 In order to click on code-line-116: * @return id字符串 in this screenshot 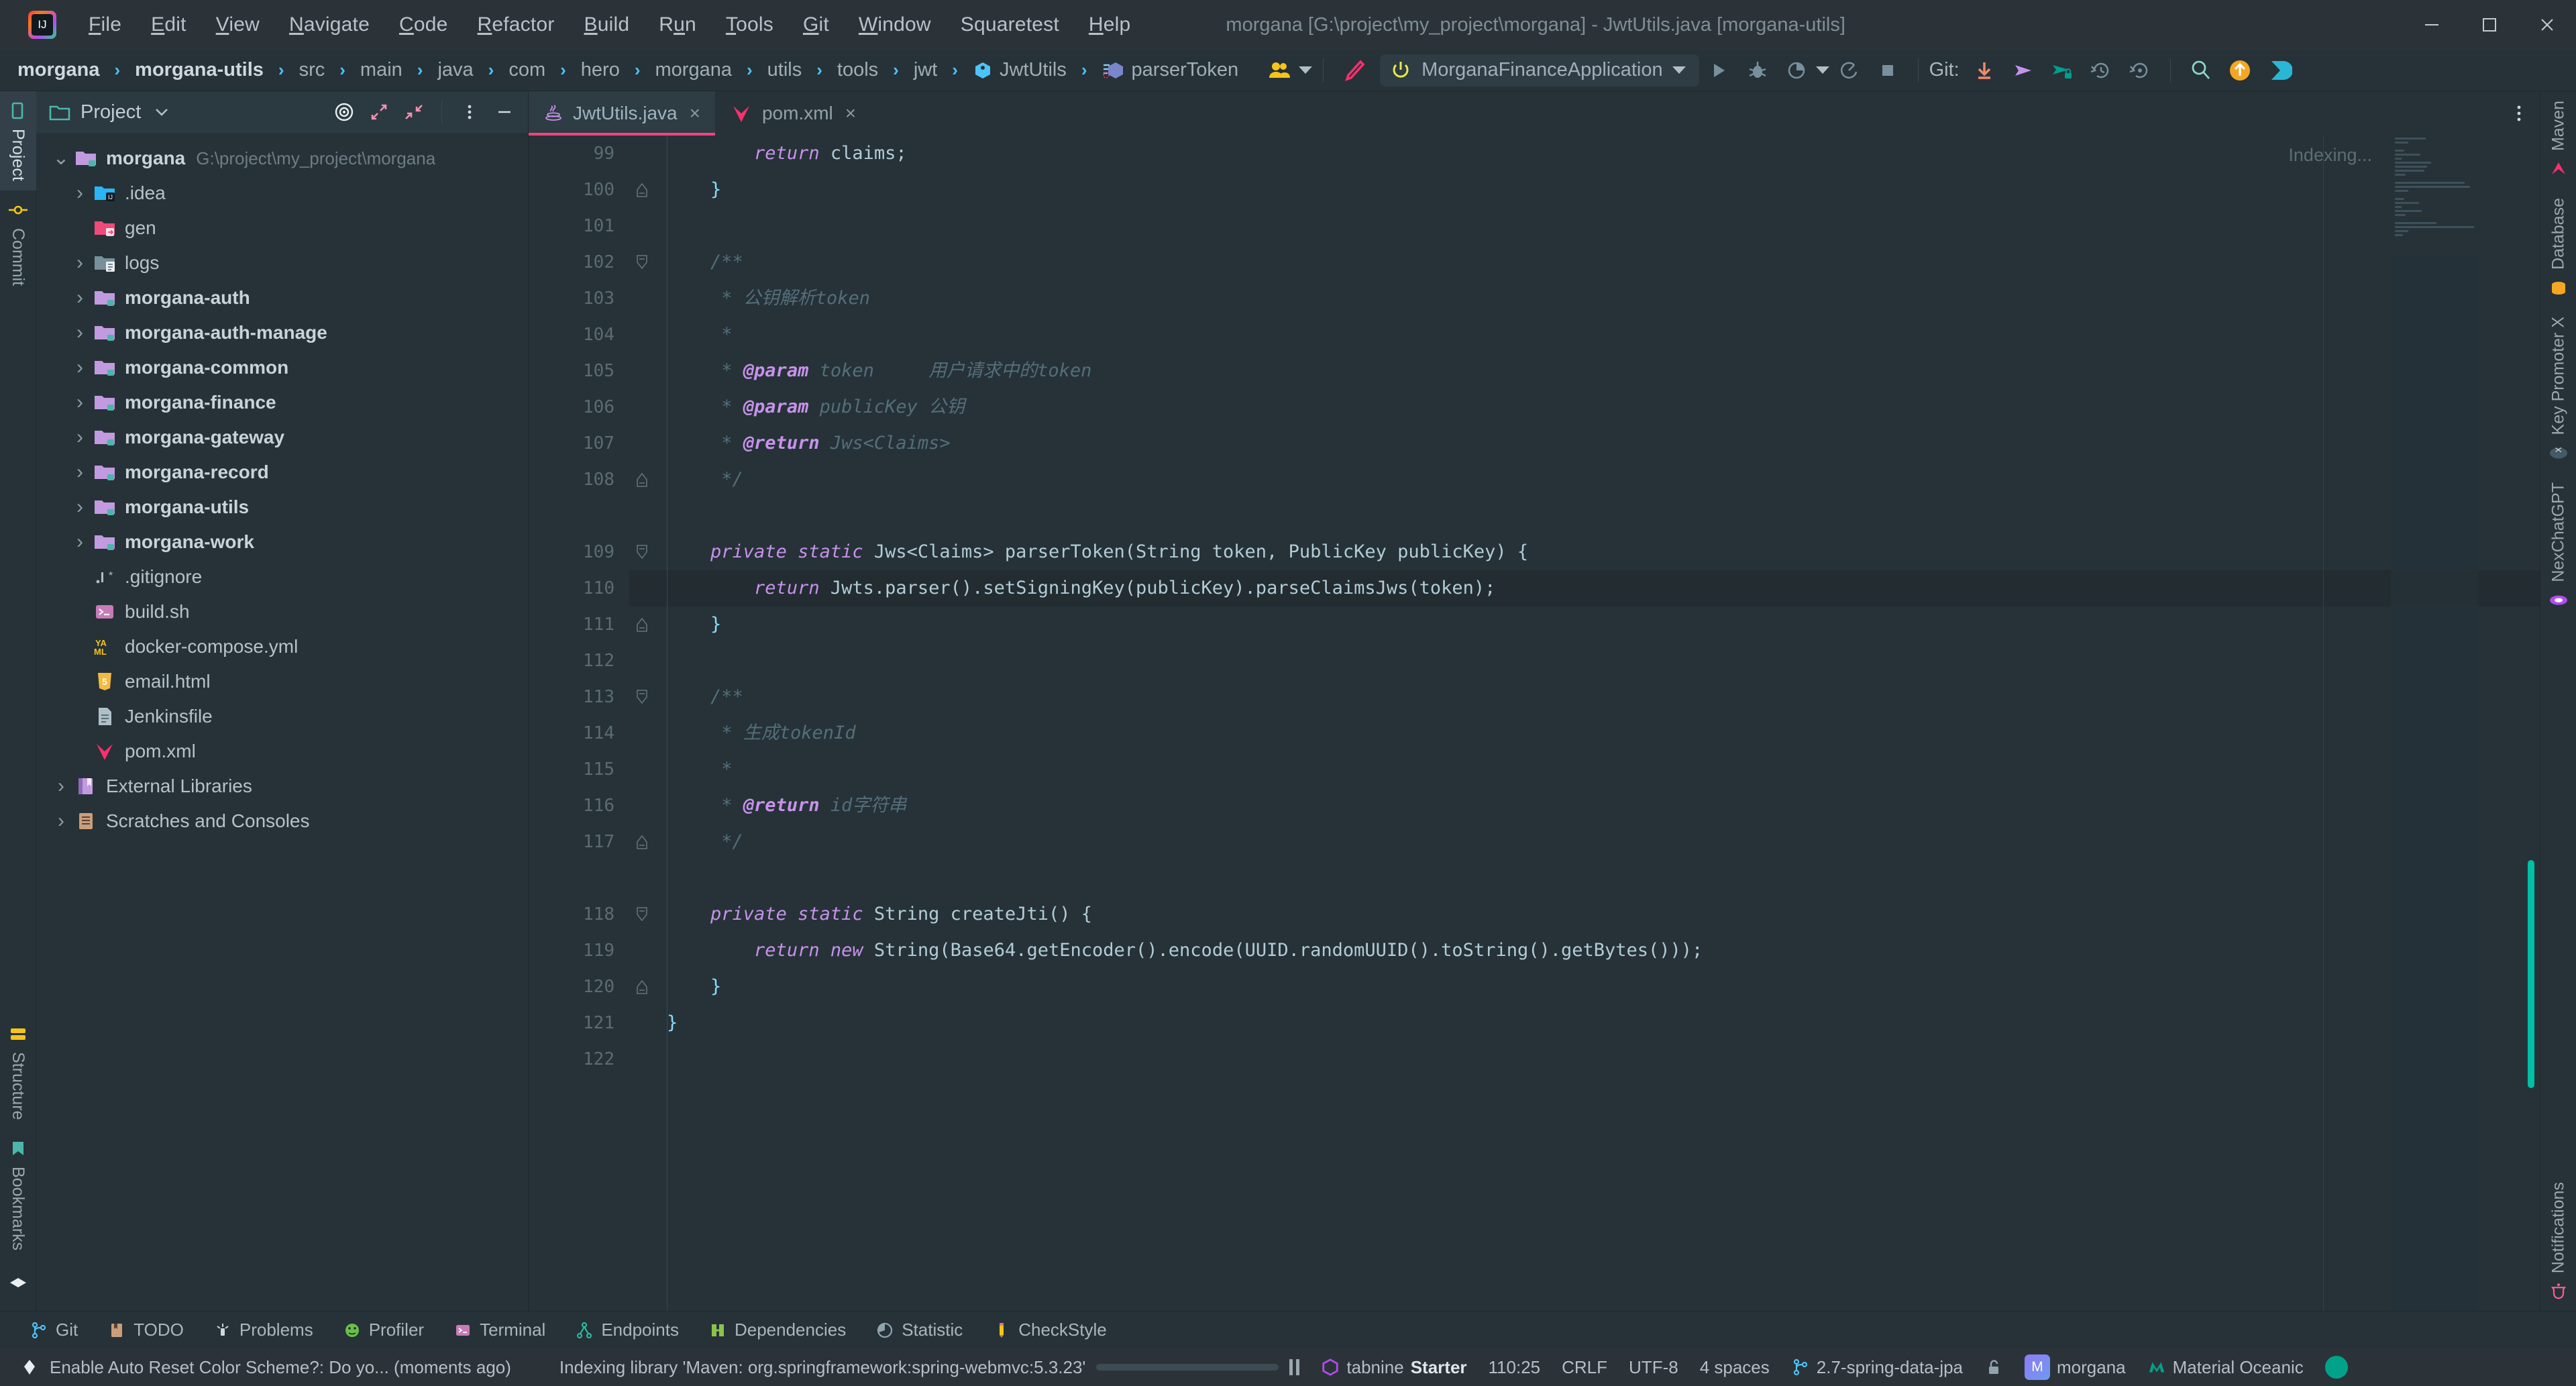, I will do `click(1584, 806)`.